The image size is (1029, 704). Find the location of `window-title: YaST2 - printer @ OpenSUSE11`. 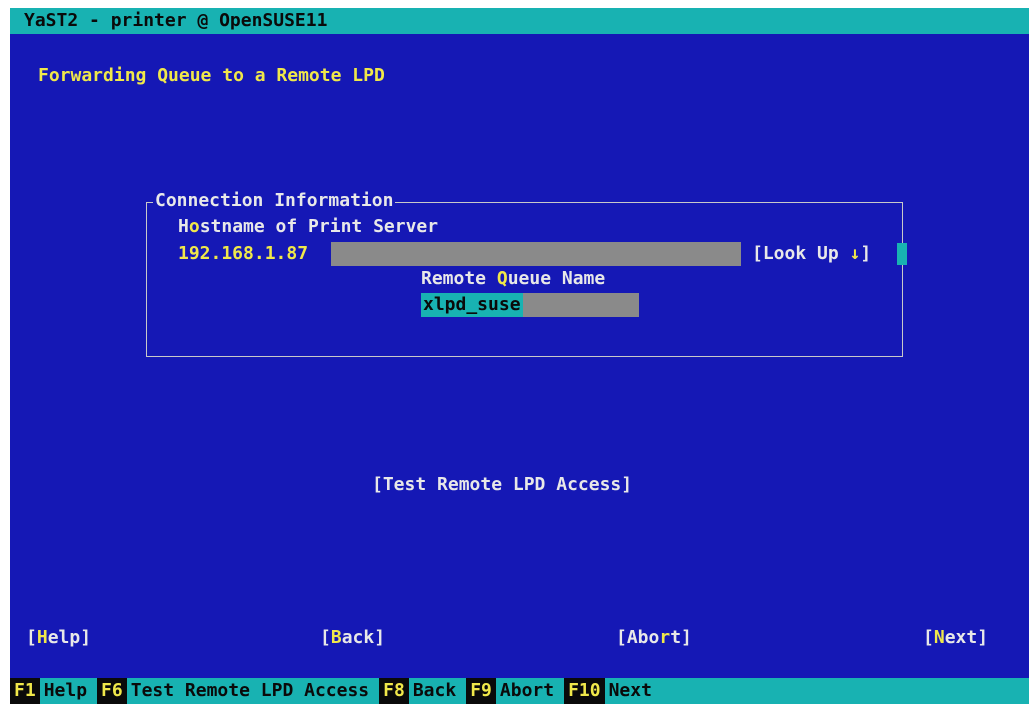

window-title: YaST2 - printer @ OpenSUSE11 is located at coordinates (519, 21).